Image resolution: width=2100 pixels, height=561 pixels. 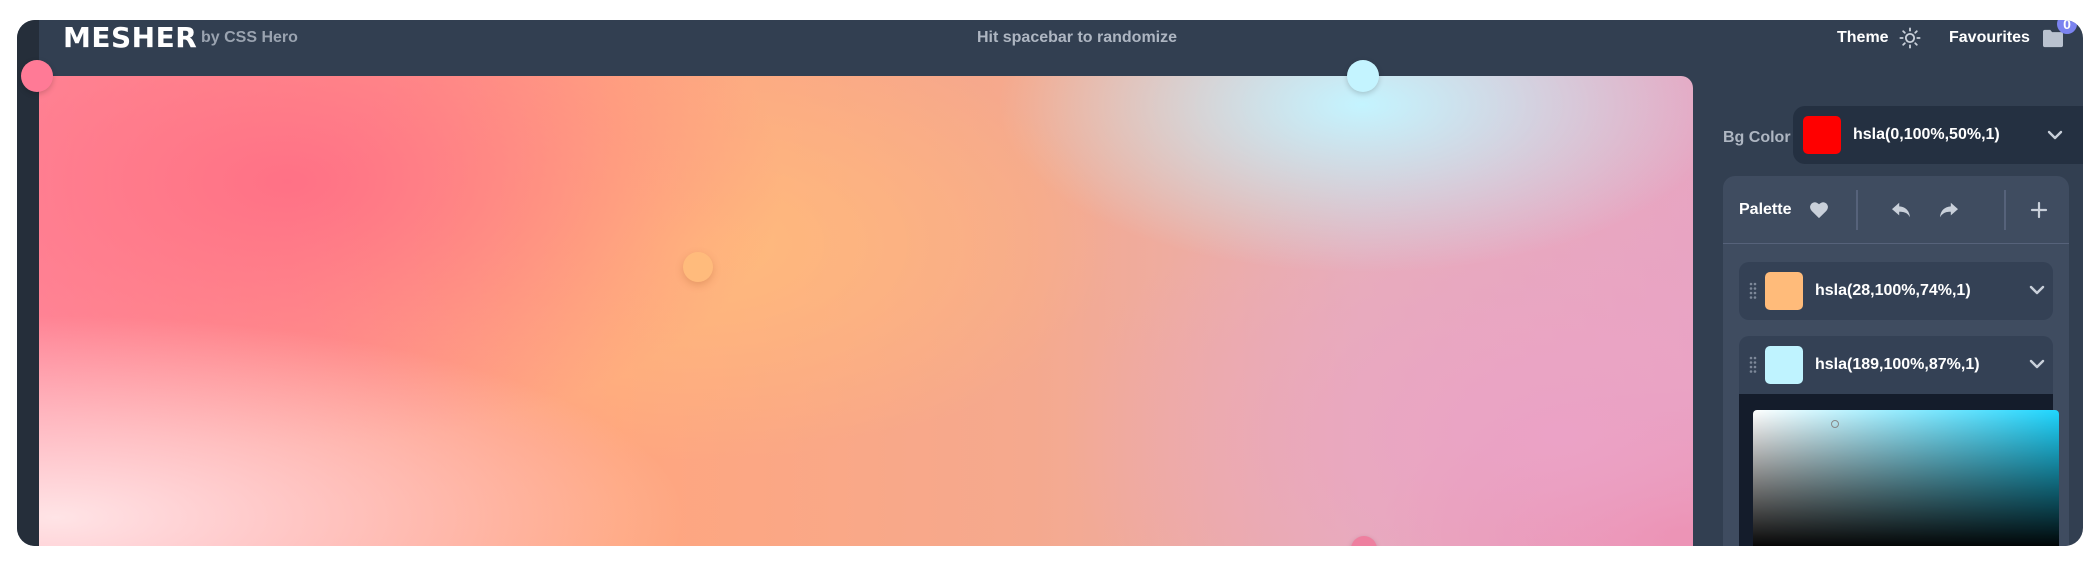 I want to click on redo-button, so click(x=1949, y=210).